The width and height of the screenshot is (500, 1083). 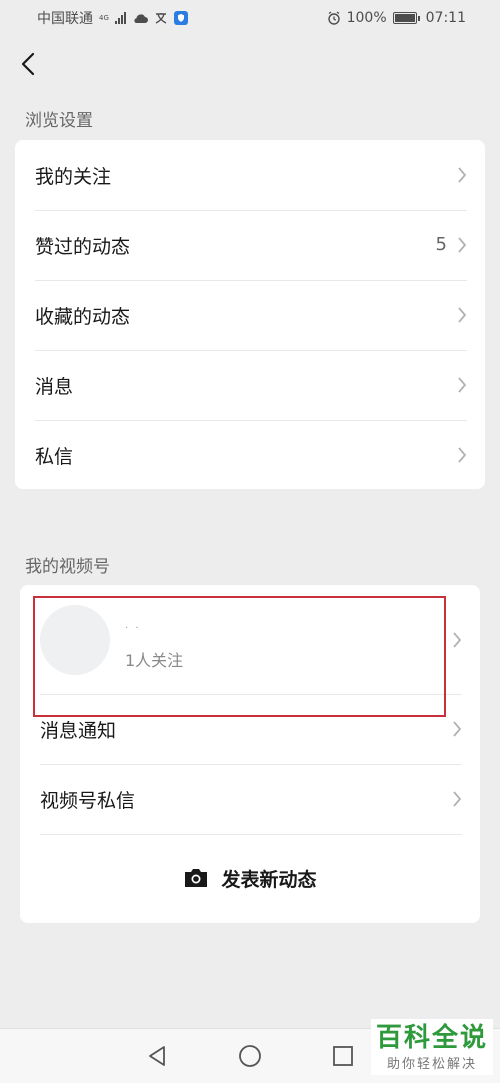 I want to click on avatar, so click(x=75, y=640).